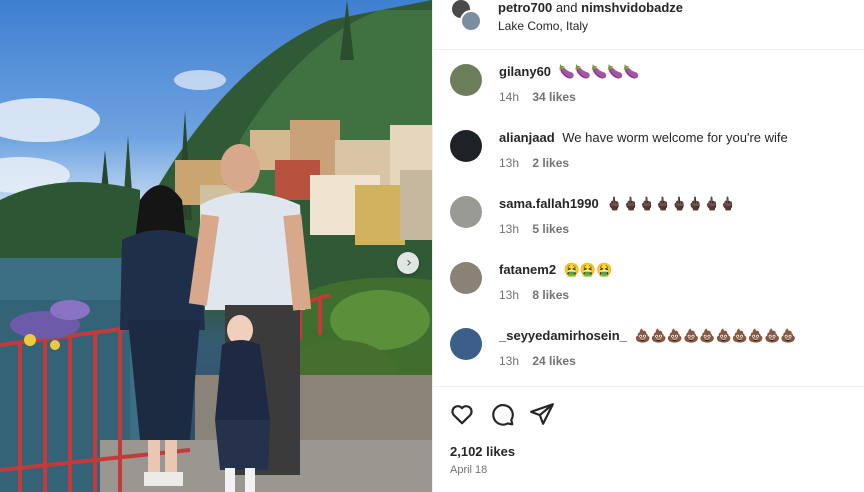  I want to click on comment-text: We have worm welcome for you're wife, so click(675, 137).